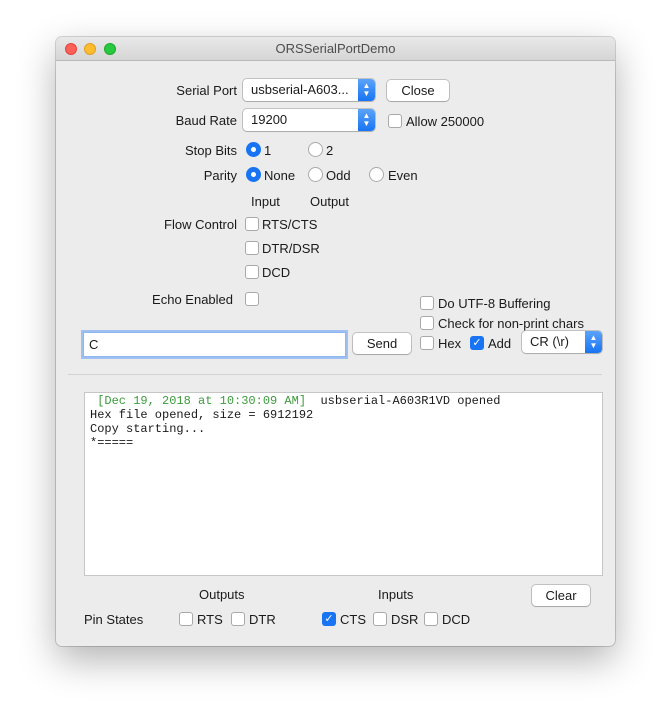 This screenshot has width=671, height=721. I want to click on dcd-flow-label: DCD, so click(276, 272).